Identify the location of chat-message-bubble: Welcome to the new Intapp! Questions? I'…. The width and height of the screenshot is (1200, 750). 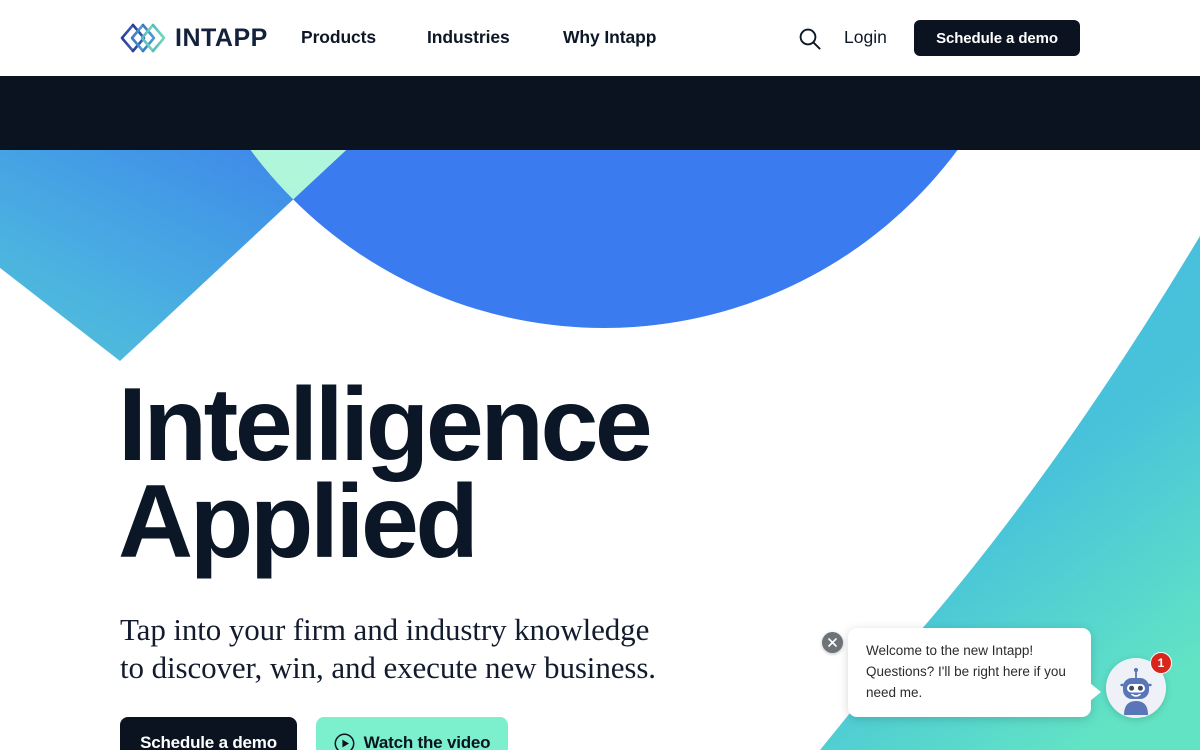
(974, 672).